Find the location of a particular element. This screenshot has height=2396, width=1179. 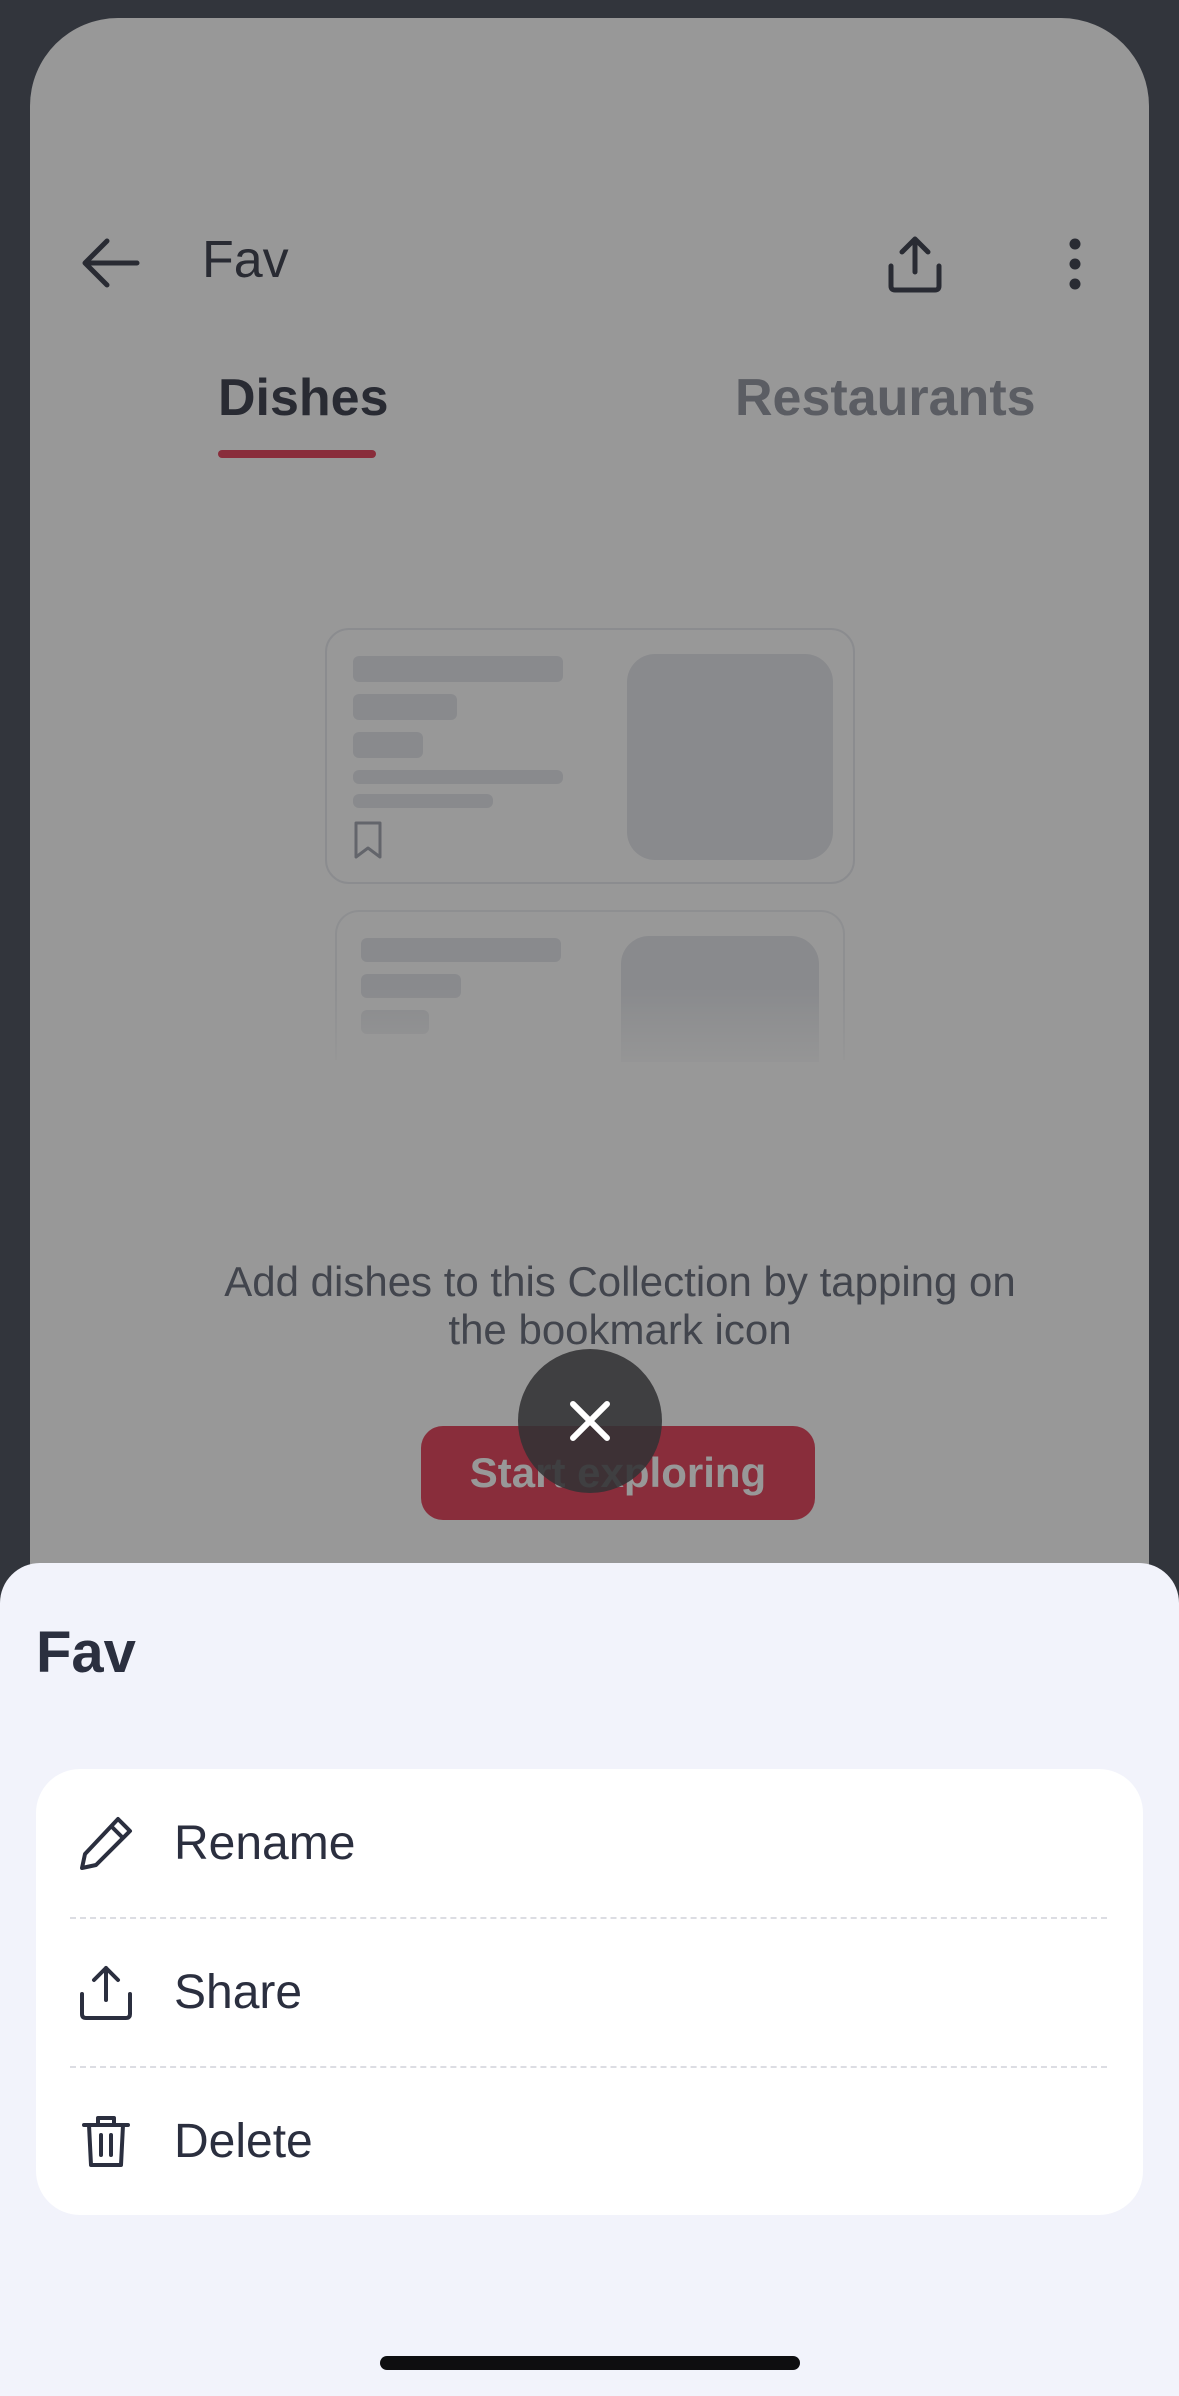

home-indicator is located at coordinates (590, 2363).